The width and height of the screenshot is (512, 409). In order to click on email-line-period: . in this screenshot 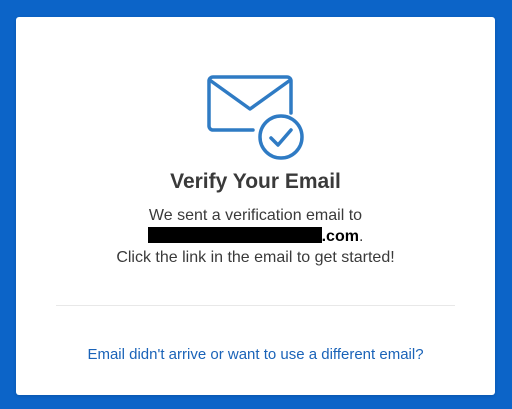, I will do `click(361, 236)`.